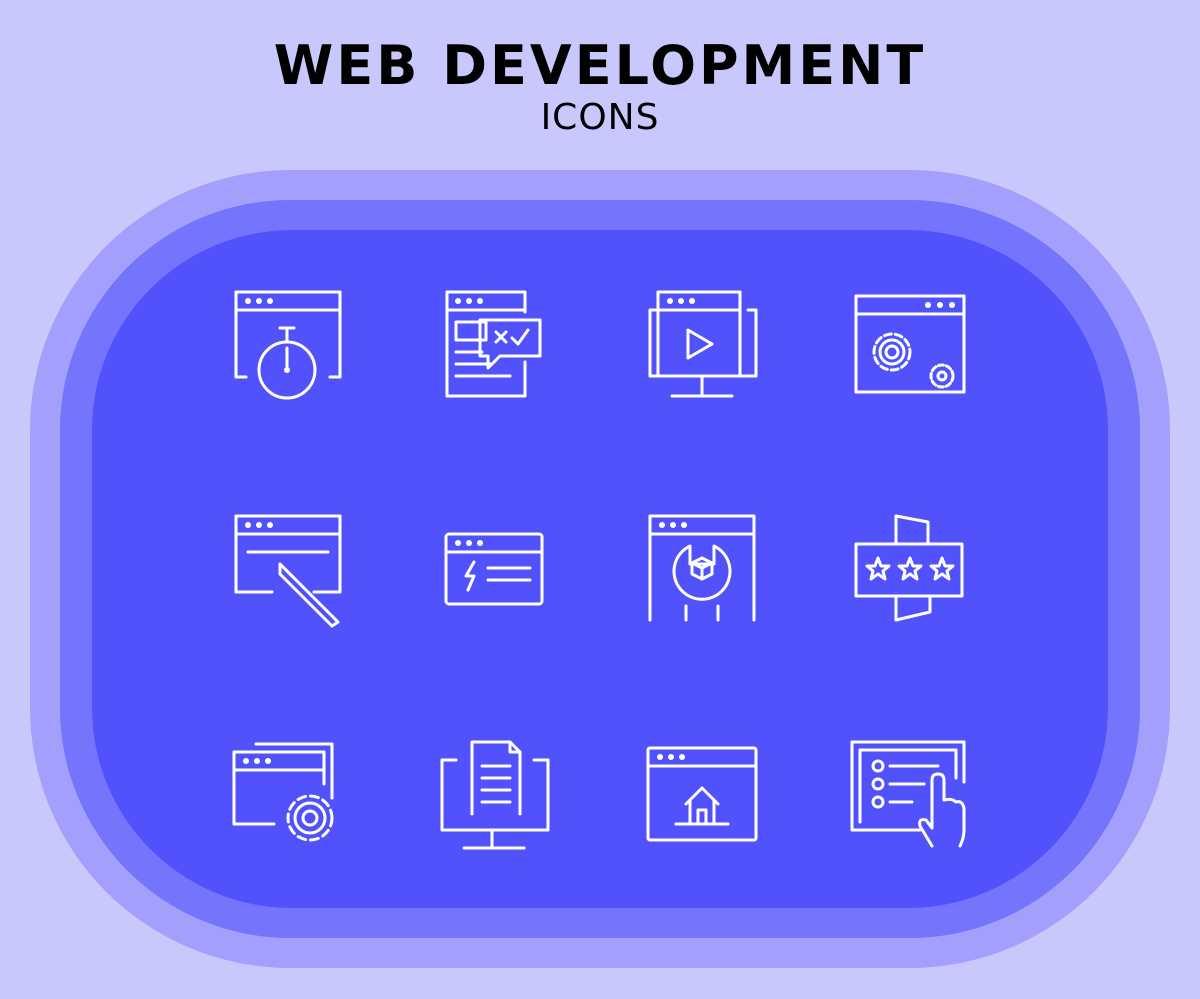  What do you see at coordinates (600, 117) in the screenshot?
I see `page-subtitle: ICONS` at bounding box center [600, 117].